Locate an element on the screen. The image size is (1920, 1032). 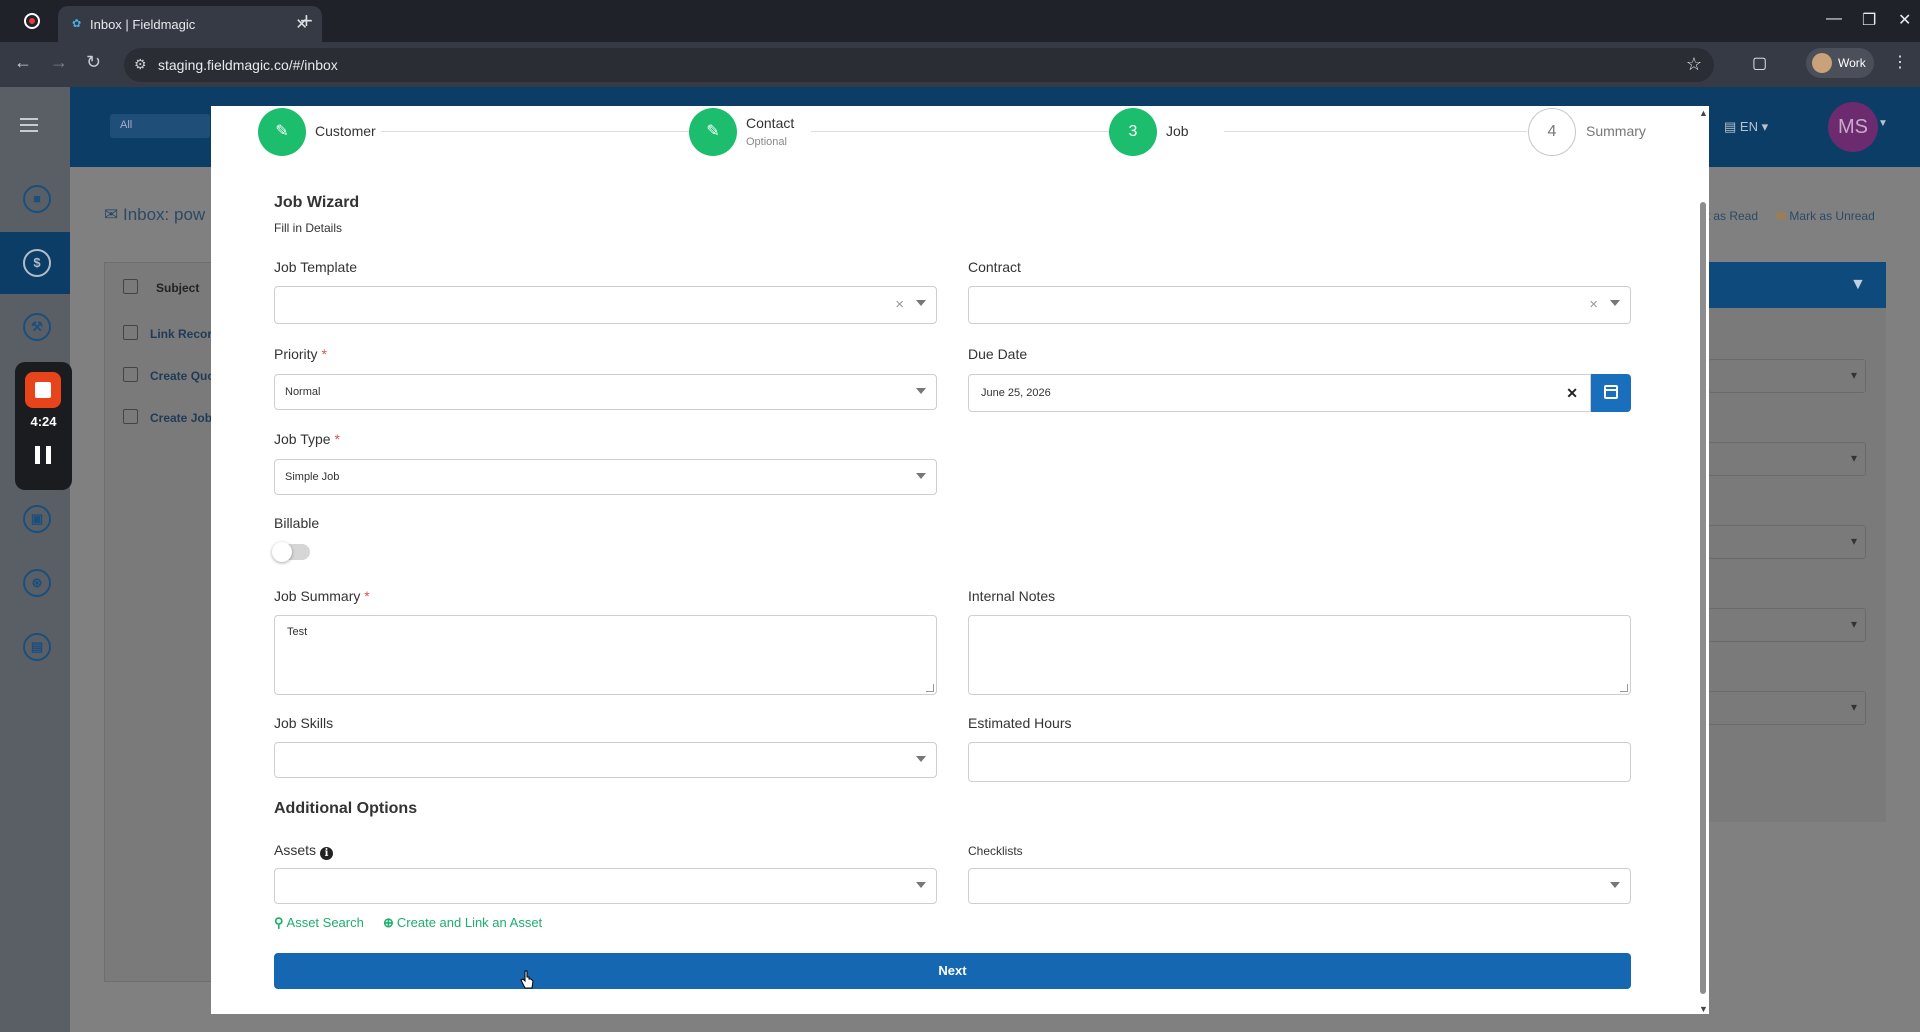
job-template-select: × is located at coordinates (605, 305).